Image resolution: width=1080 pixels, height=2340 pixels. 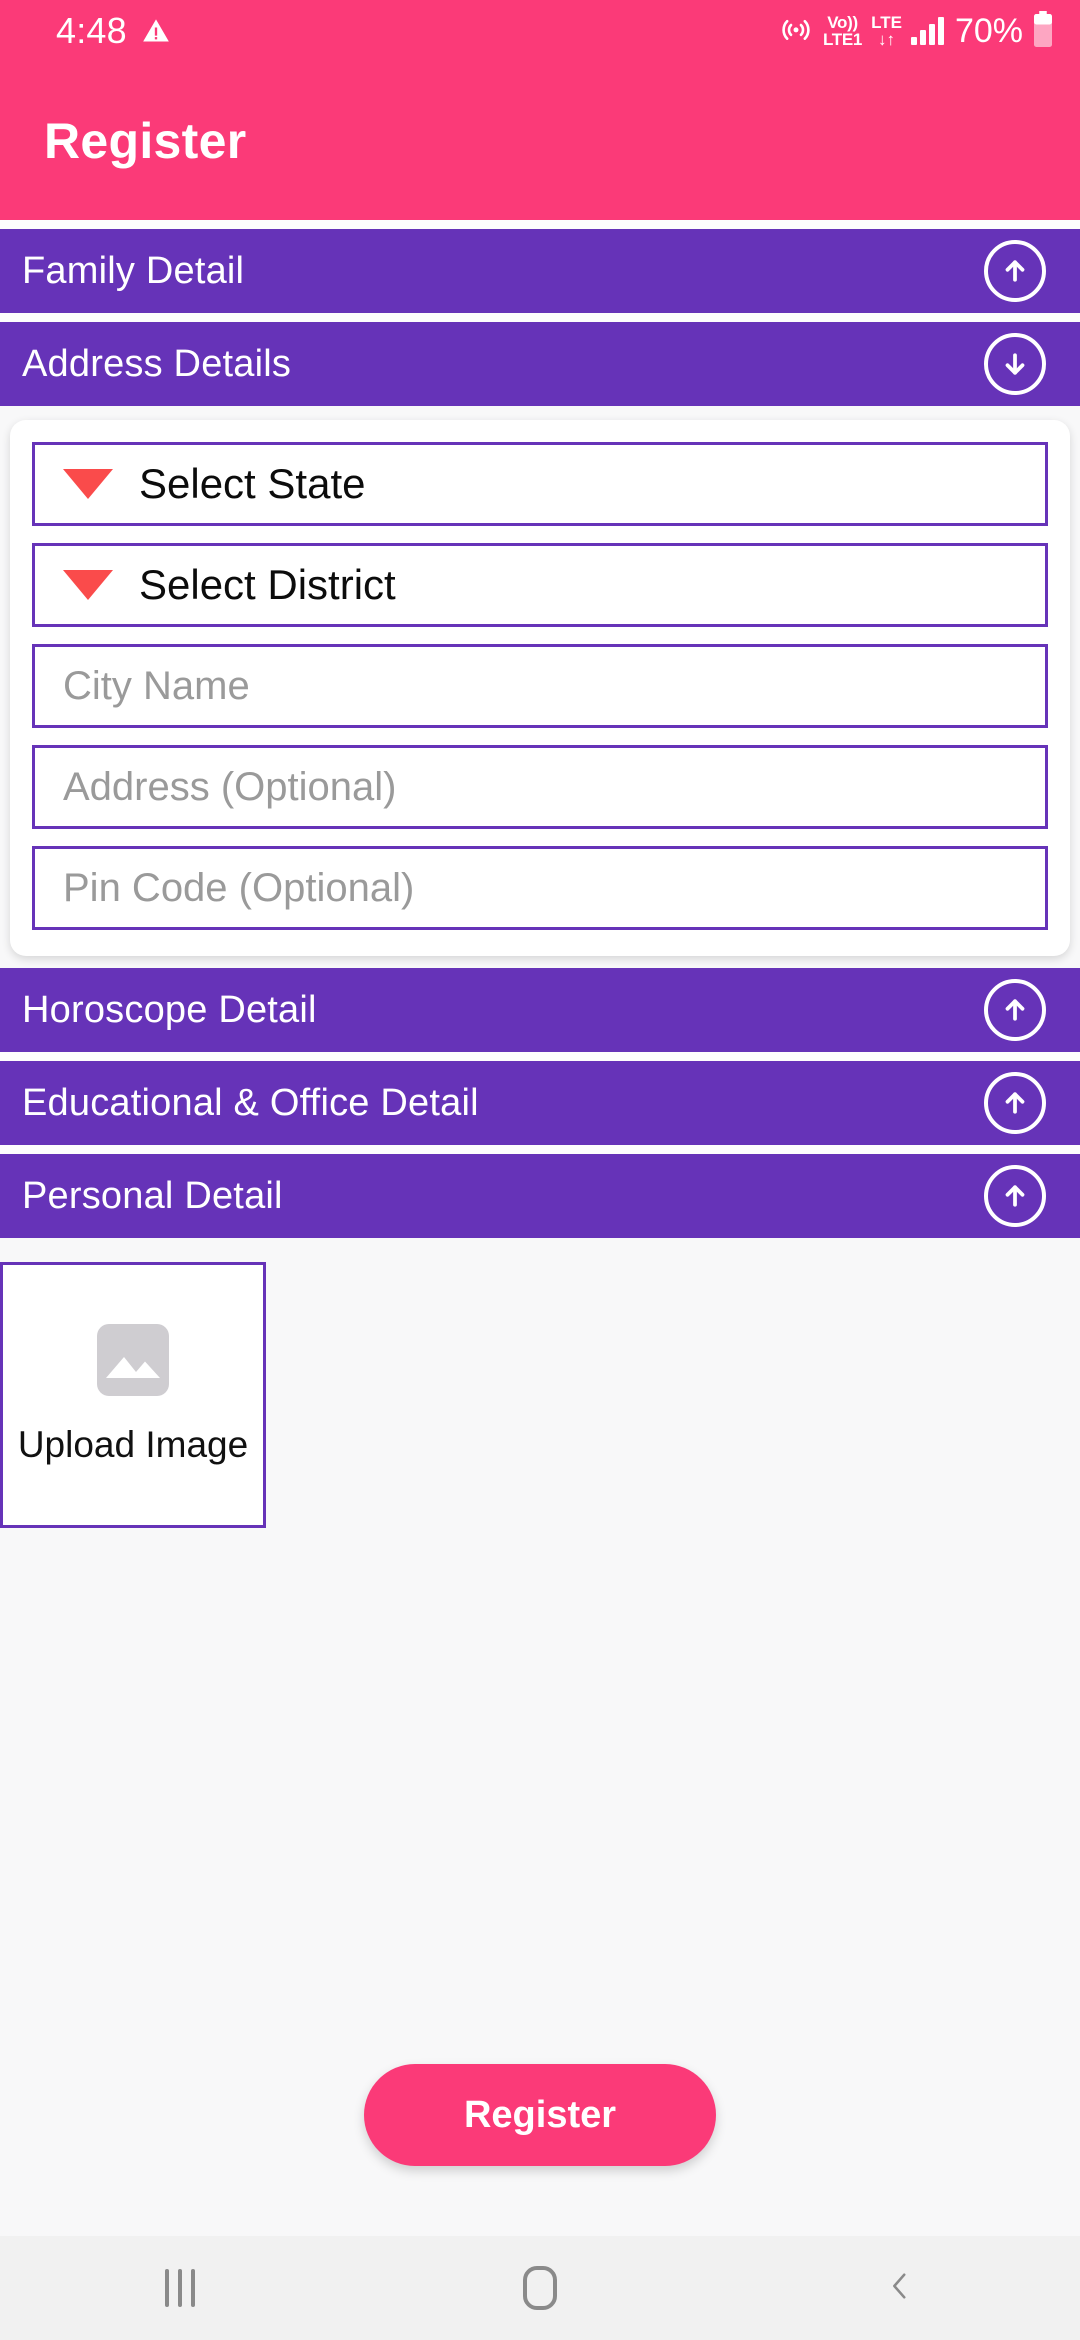 I want to click on battery-icon, so click(x=1043, y=31).